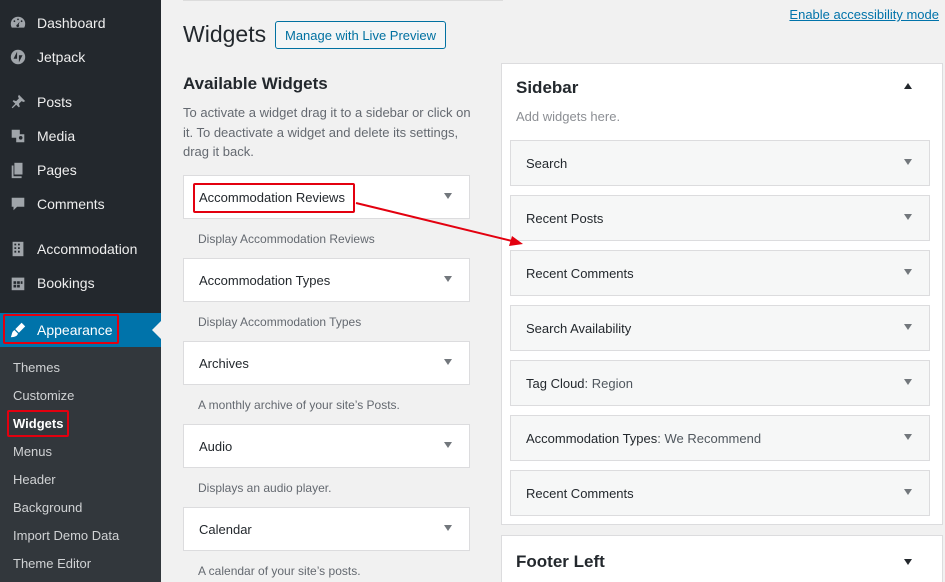 This screenshot has height=582, width=945. Describe the element at coordinates (47, 507) in the screenshot. I see `submenu-item-background: Background` at that location.